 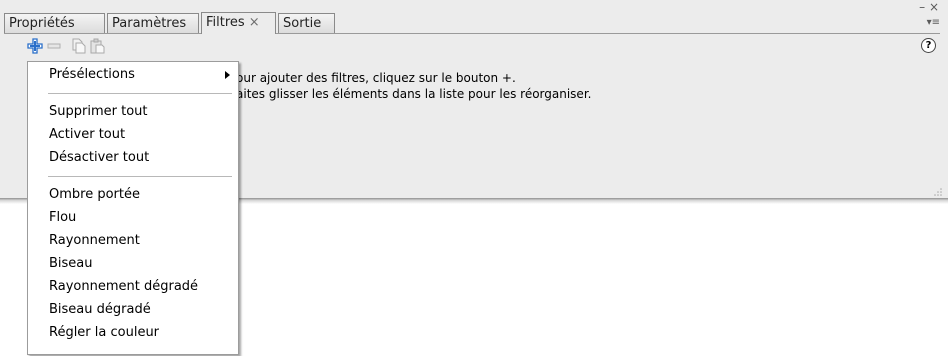 I want to click on menu-item-bevel: Biseau, so click(x=133, y=264).